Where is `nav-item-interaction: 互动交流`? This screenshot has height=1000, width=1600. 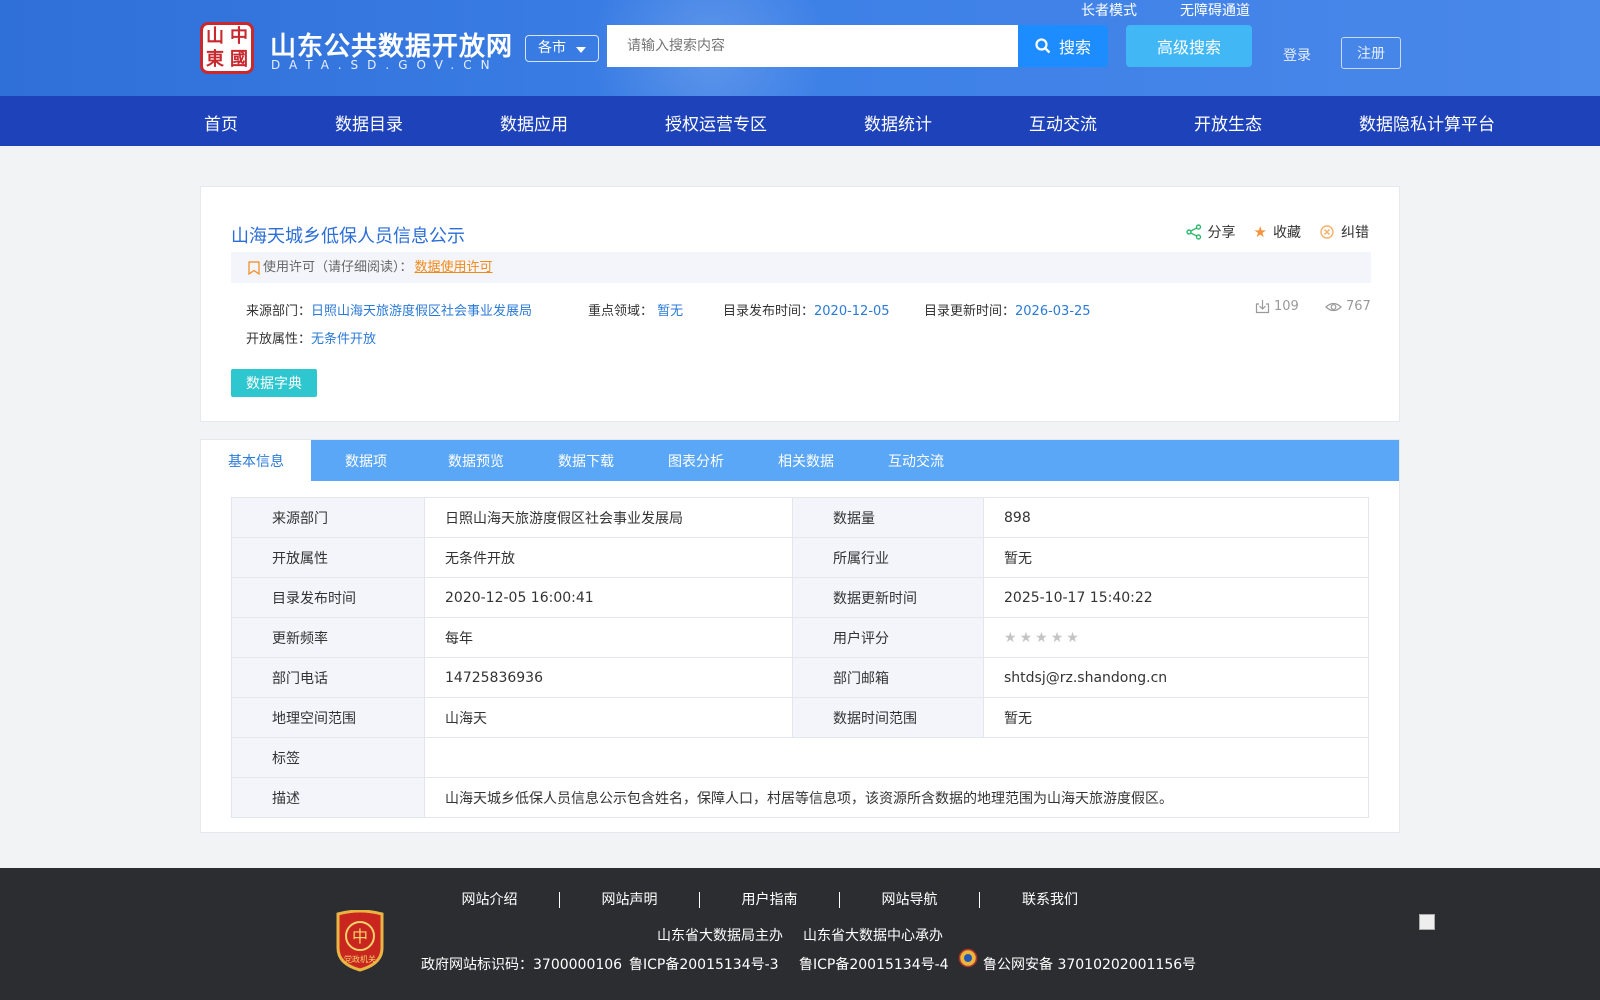
nav-item-interaction: 互动交流 is located at coordinates (1063, 122).